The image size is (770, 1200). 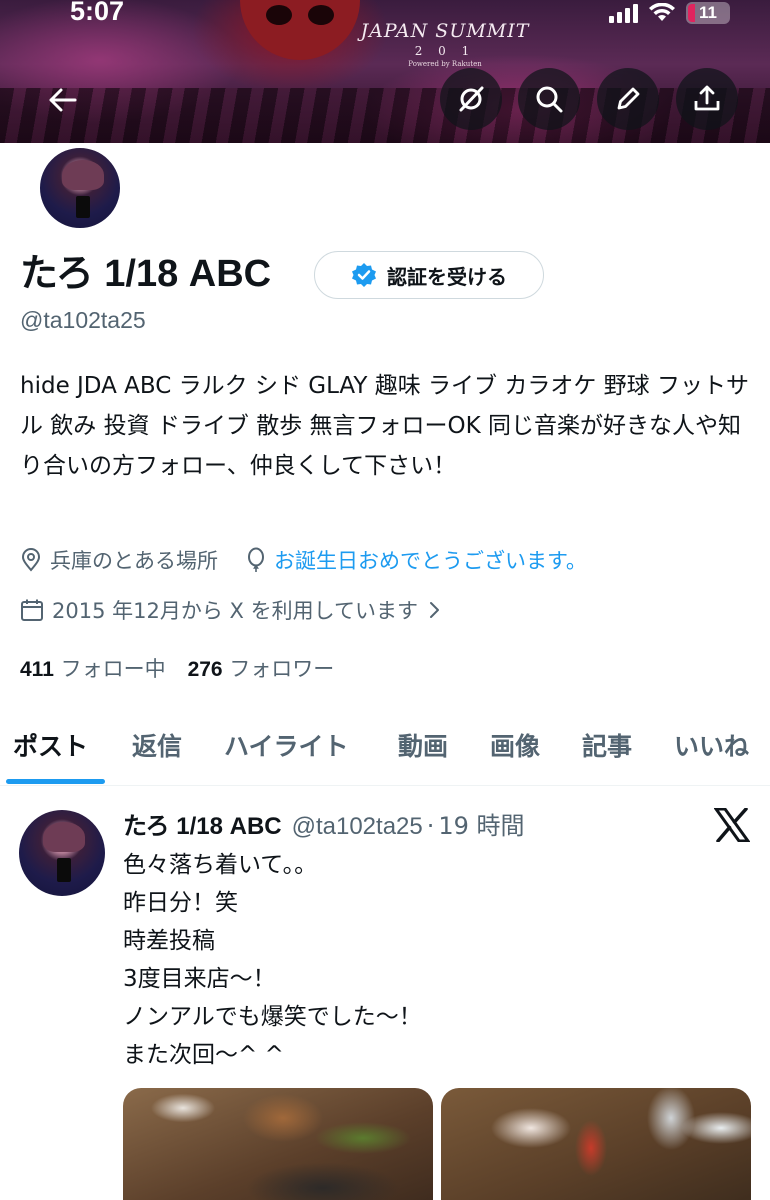 I want to click on profile-tabs: ポスト 返信 ハイライト 動画 画像 記事 いいね, so click(x=385, y=749).